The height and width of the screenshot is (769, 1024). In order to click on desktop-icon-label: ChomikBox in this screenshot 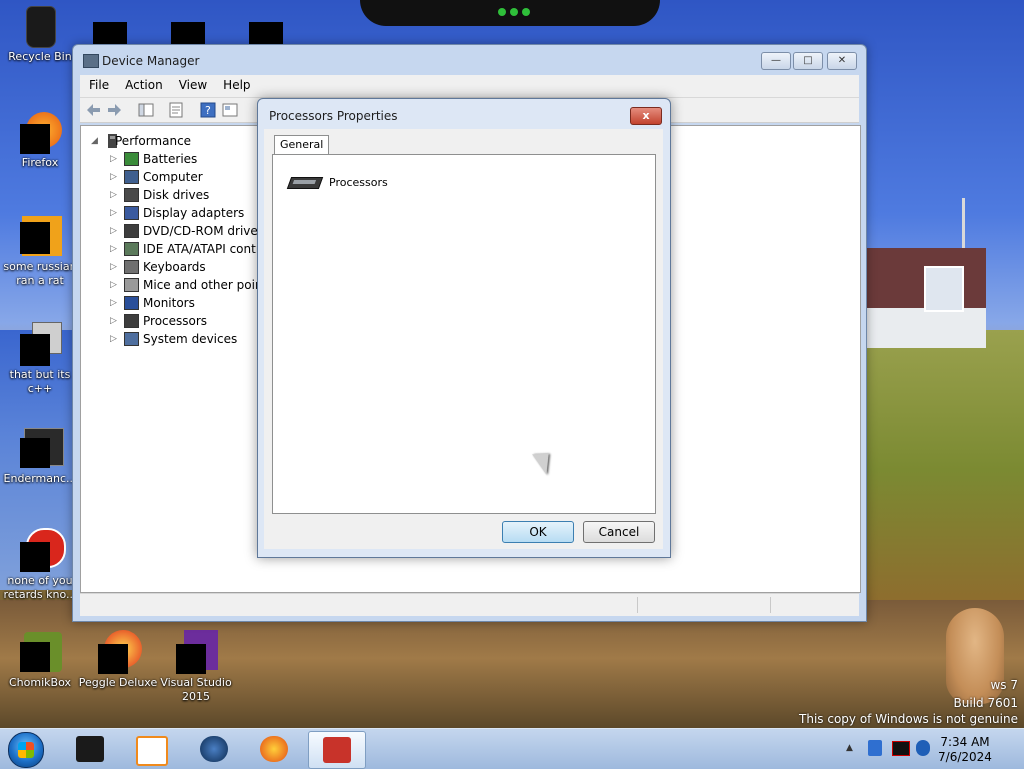, I will do `click(40, 682)`.